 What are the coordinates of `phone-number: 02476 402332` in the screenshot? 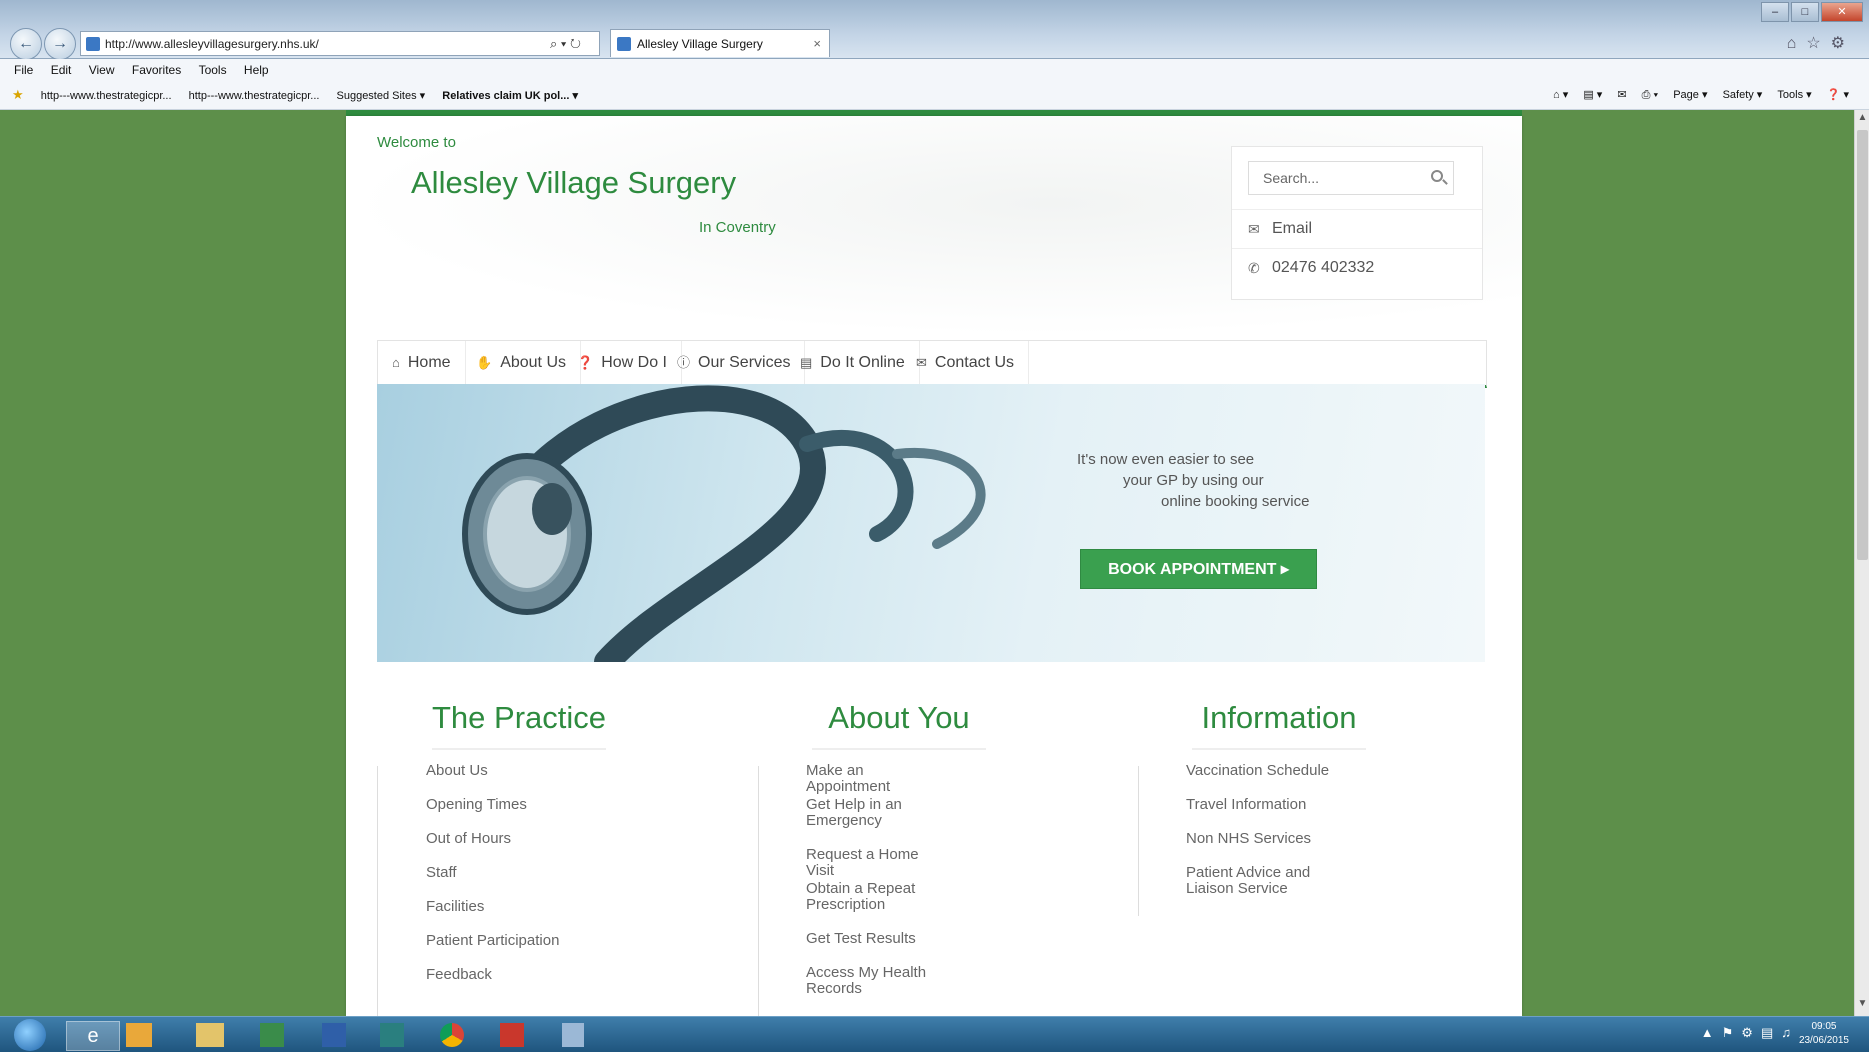 It's located at (1323, 267).